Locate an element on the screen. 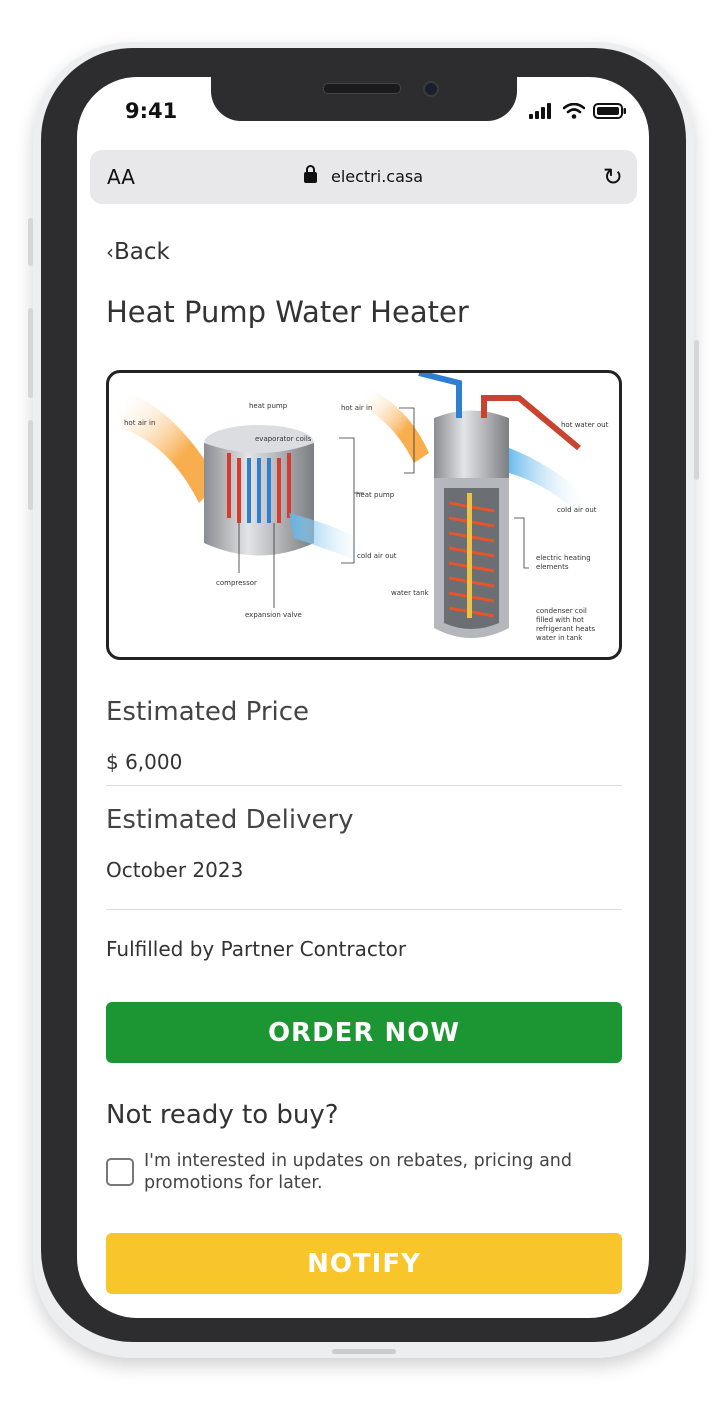 The height and width of the screenshot is (1403, 727). cellular-signal-icon is located at coordinates (540, 111).